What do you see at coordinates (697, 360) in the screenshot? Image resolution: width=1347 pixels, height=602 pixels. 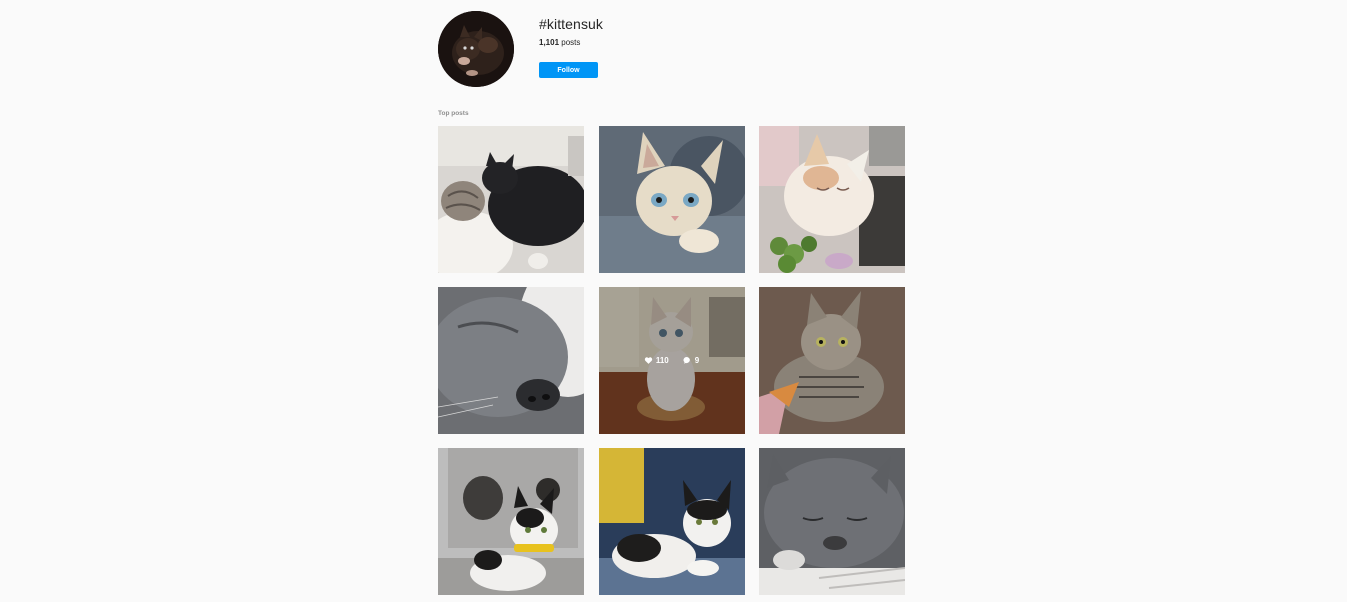 I see `comments-count: 9` at bounding box center [697, 360].